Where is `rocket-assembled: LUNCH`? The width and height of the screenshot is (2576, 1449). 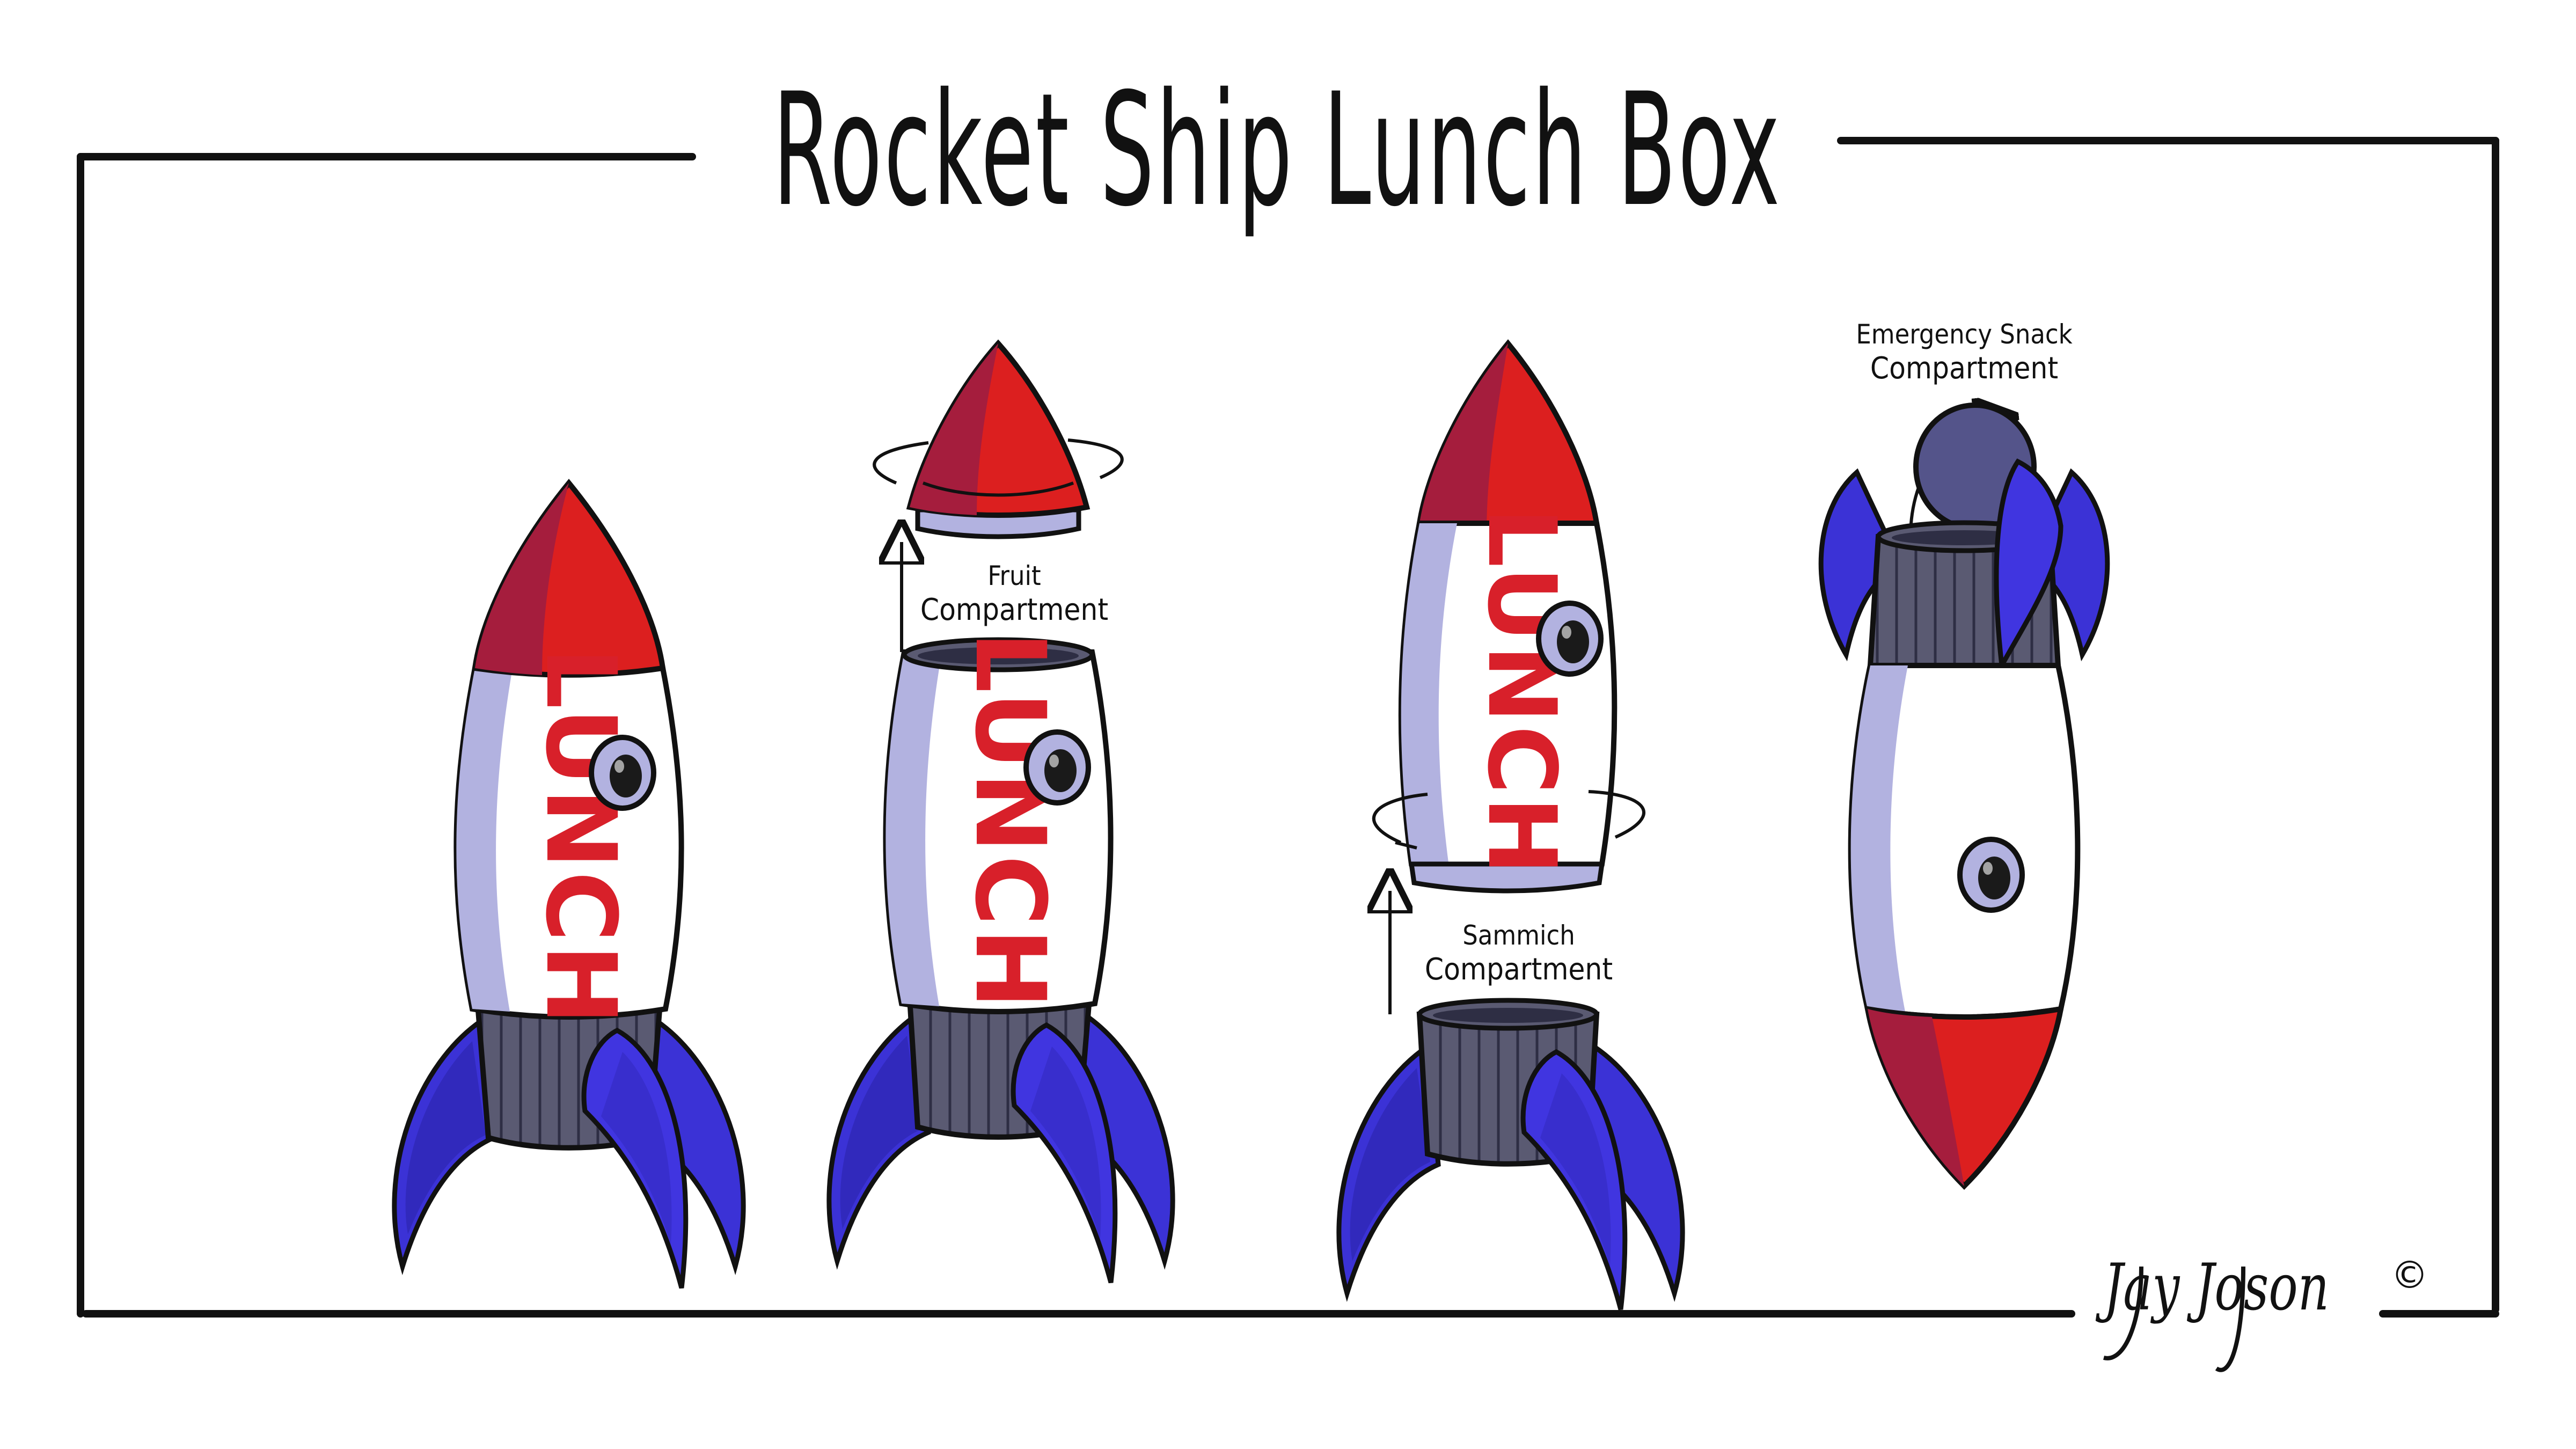
rocket-assembled: LUNCH is located at coordinates (568, 883).